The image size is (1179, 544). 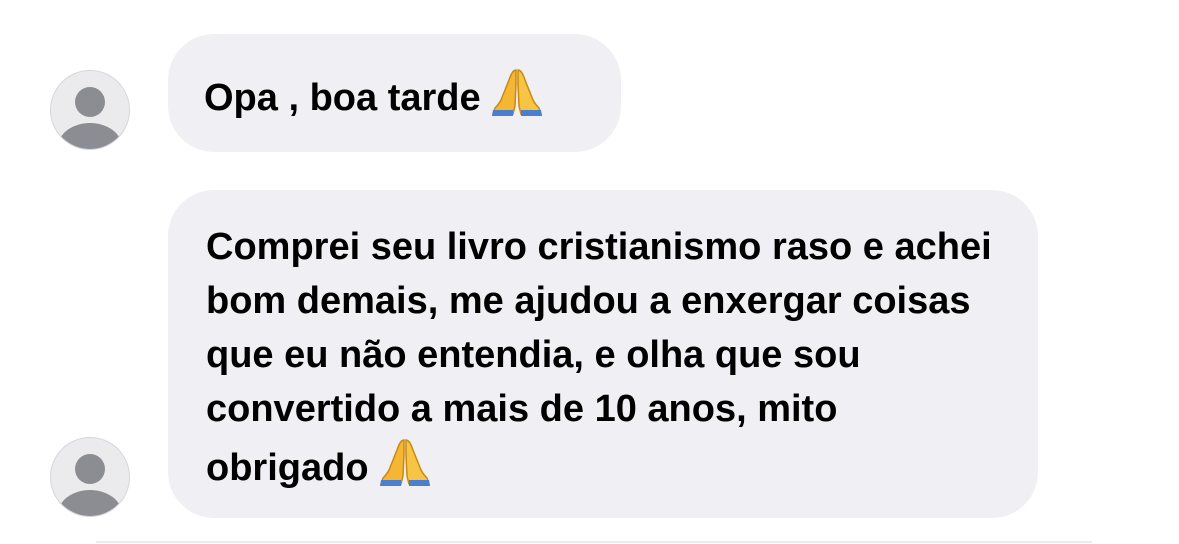 What do you see at coordinates (342, 98) in the screenshot?
I see `message-text: Opa , boa tarde` at bounding box center [342, 98].